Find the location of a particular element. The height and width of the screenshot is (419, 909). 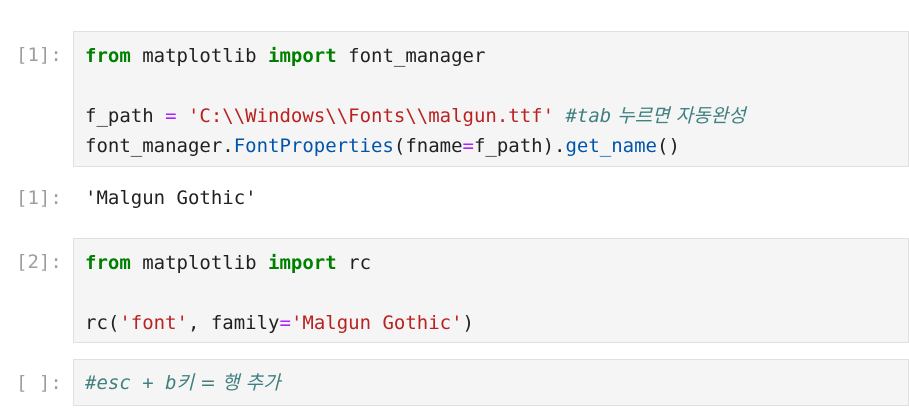

comment: #tab is located at coordinates (588, 116).